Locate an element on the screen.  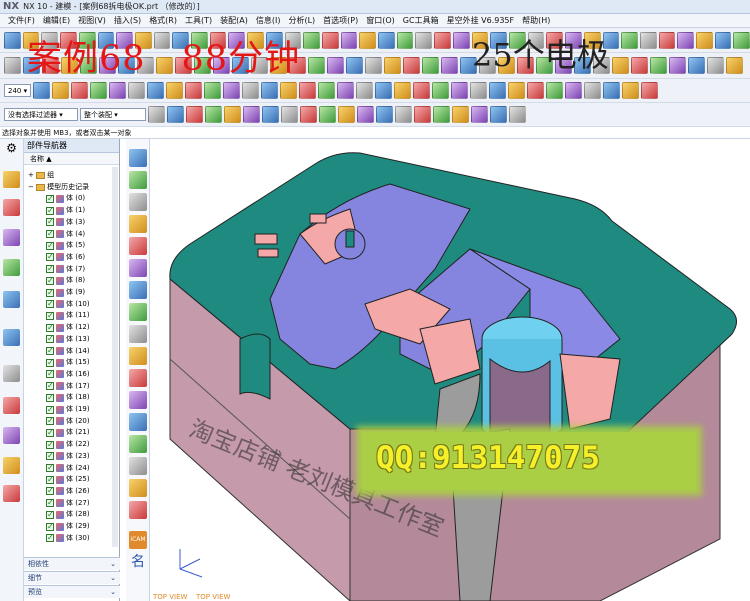
selection-filter-dropdown: 没有选择过滤器 ▾ is located at coordinates (41, 114).